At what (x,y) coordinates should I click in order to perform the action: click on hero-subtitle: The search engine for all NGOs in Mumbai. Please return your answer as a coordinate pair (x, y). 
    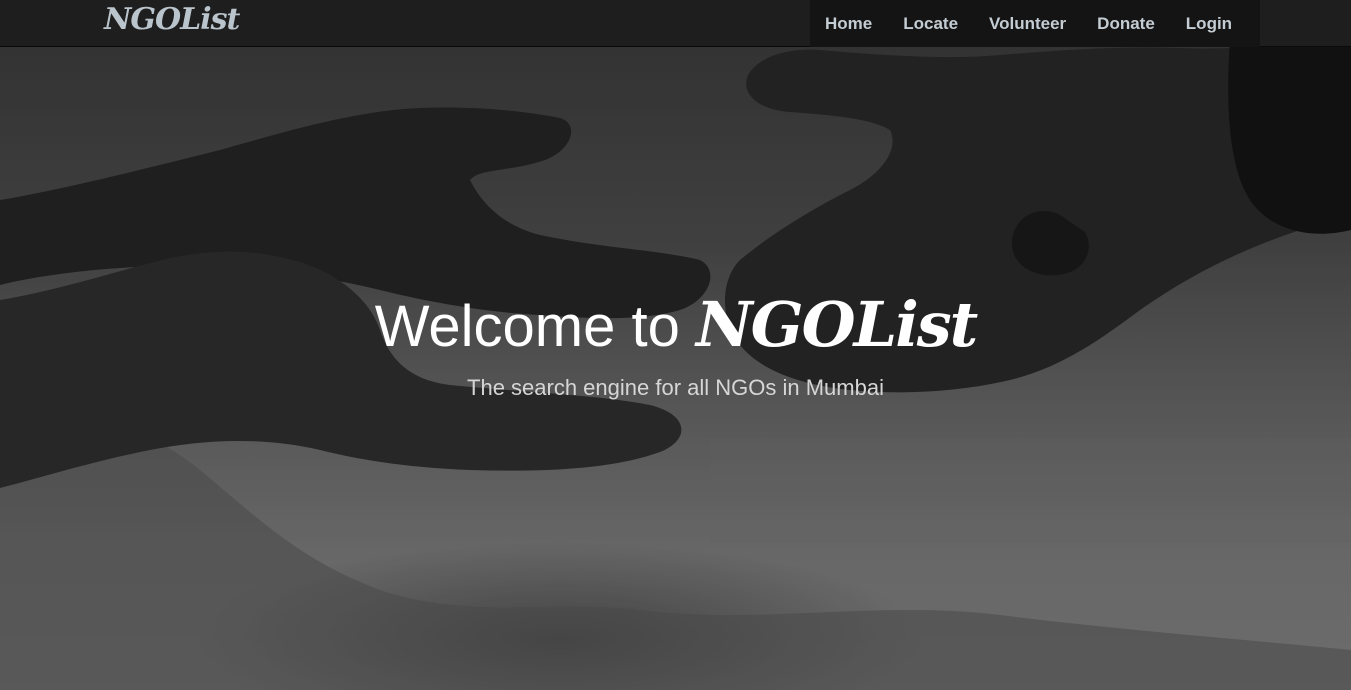
    Looking at the image, I should click on (675, 387).